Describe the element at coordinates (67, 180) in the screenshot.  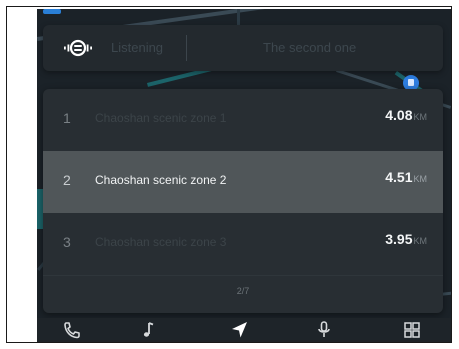
I see `result-index: 2` at that location.